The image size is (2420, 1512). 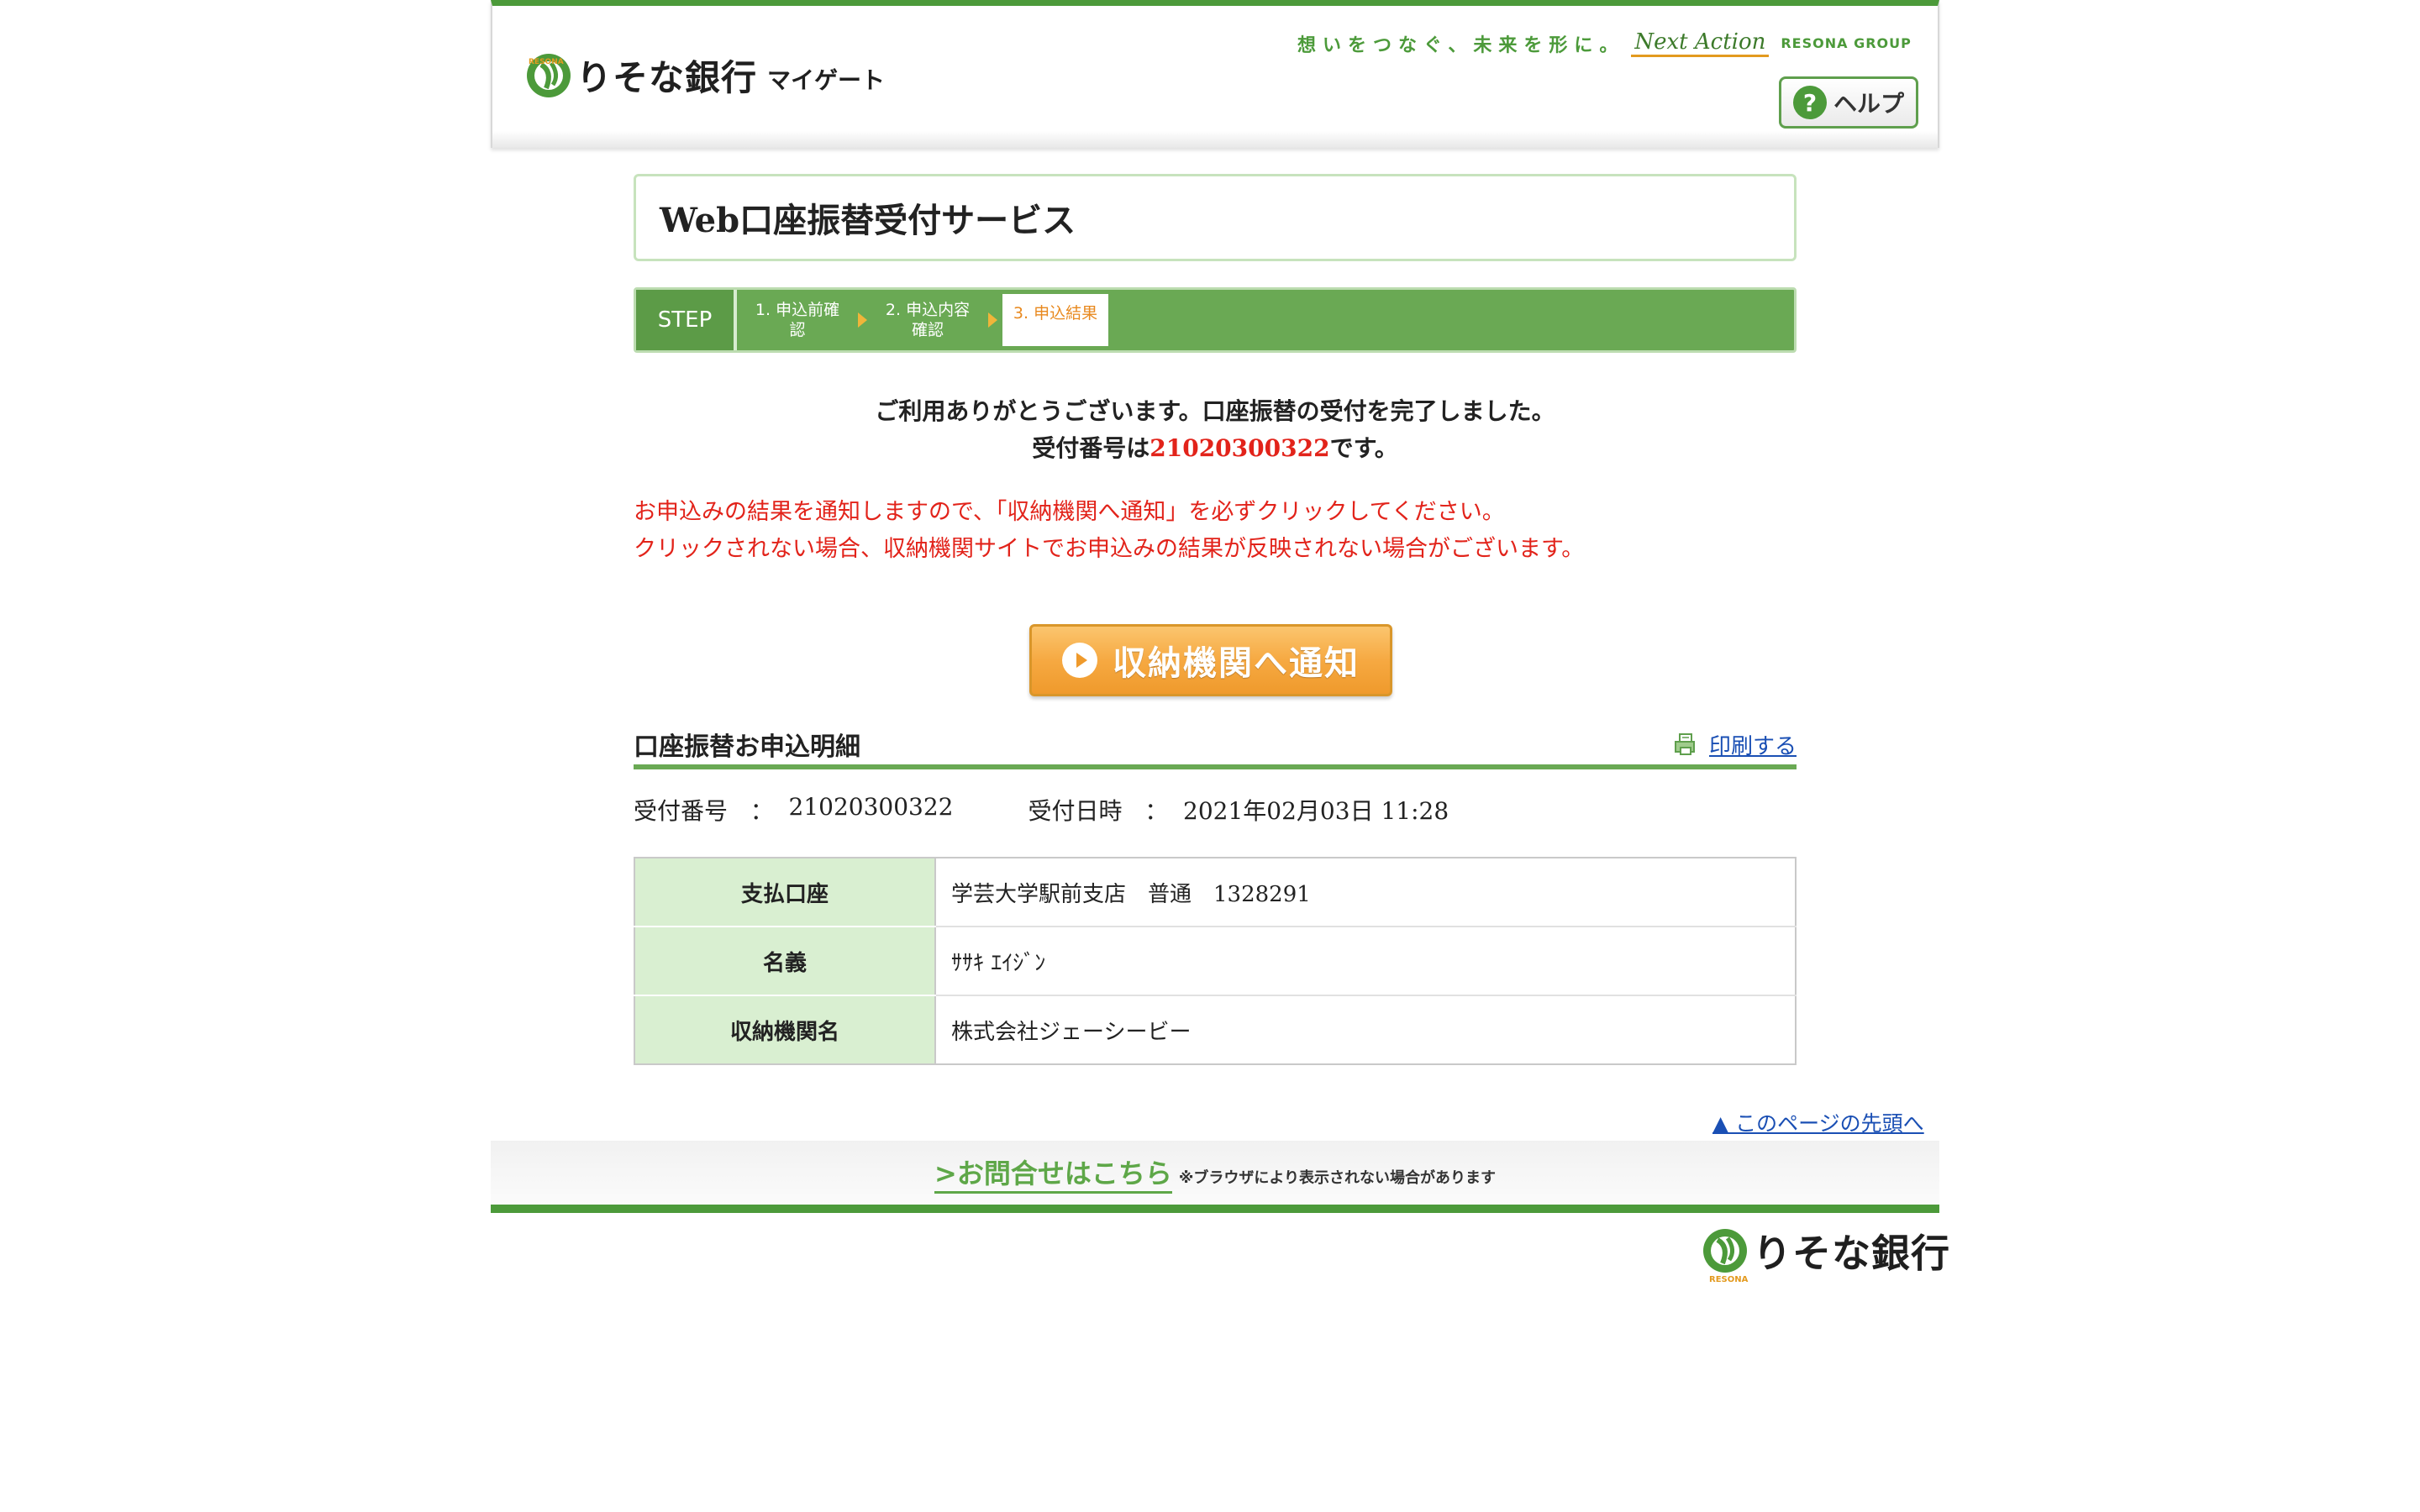 What do you see at coordinates (1363, 448) in the screenshot?
I see `receipt-suffix: です。` at bounding box center [1363, 448].